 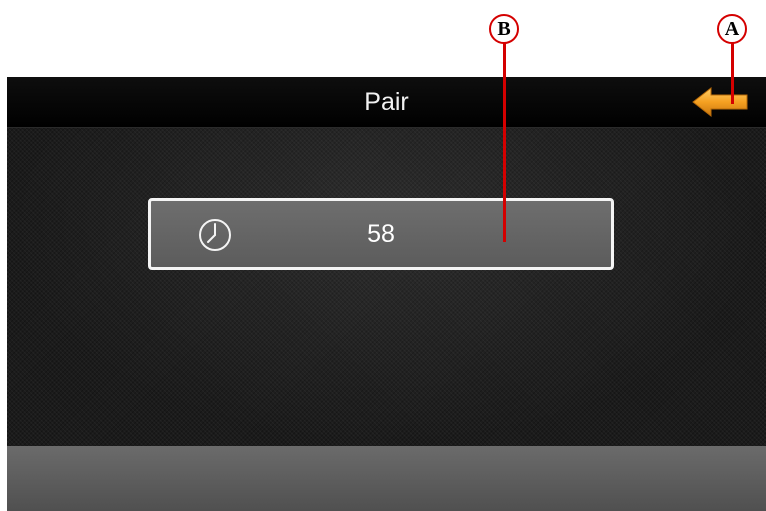 What do you see at coordinates (732, 73) in the screenshot?
I see `callout-a-line` at bounding box center [732, 73].